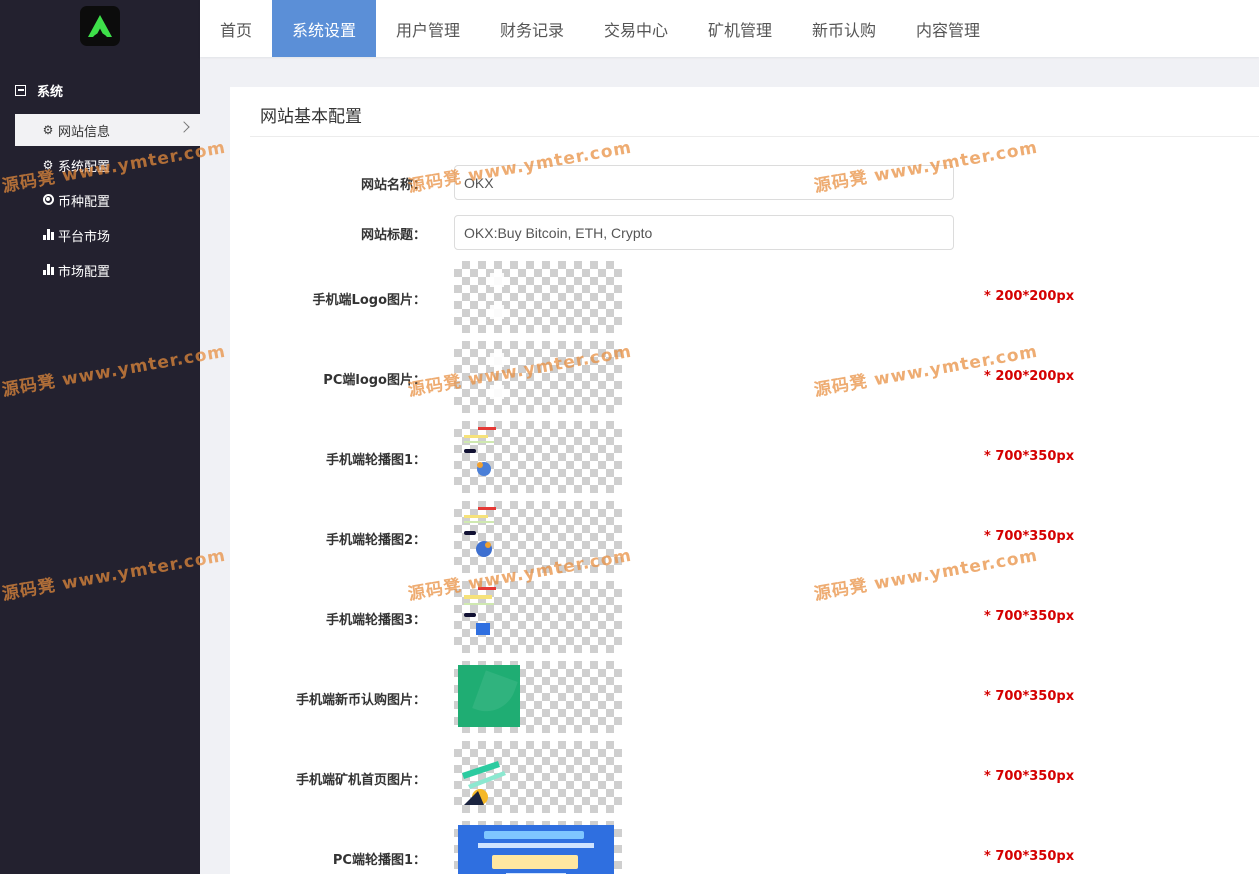 This screenshot has height=874, width=1259. I want to click on site-title-input, so click(704, 232).